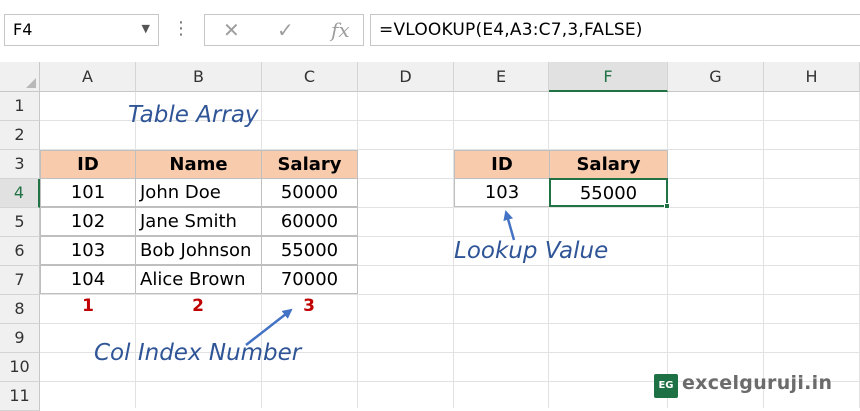 This screenshot has width=860, height=411. Describe the element at coordinates (757, 383) in the screenshot. I see `site-watermark: excelguruji.in` at that location.